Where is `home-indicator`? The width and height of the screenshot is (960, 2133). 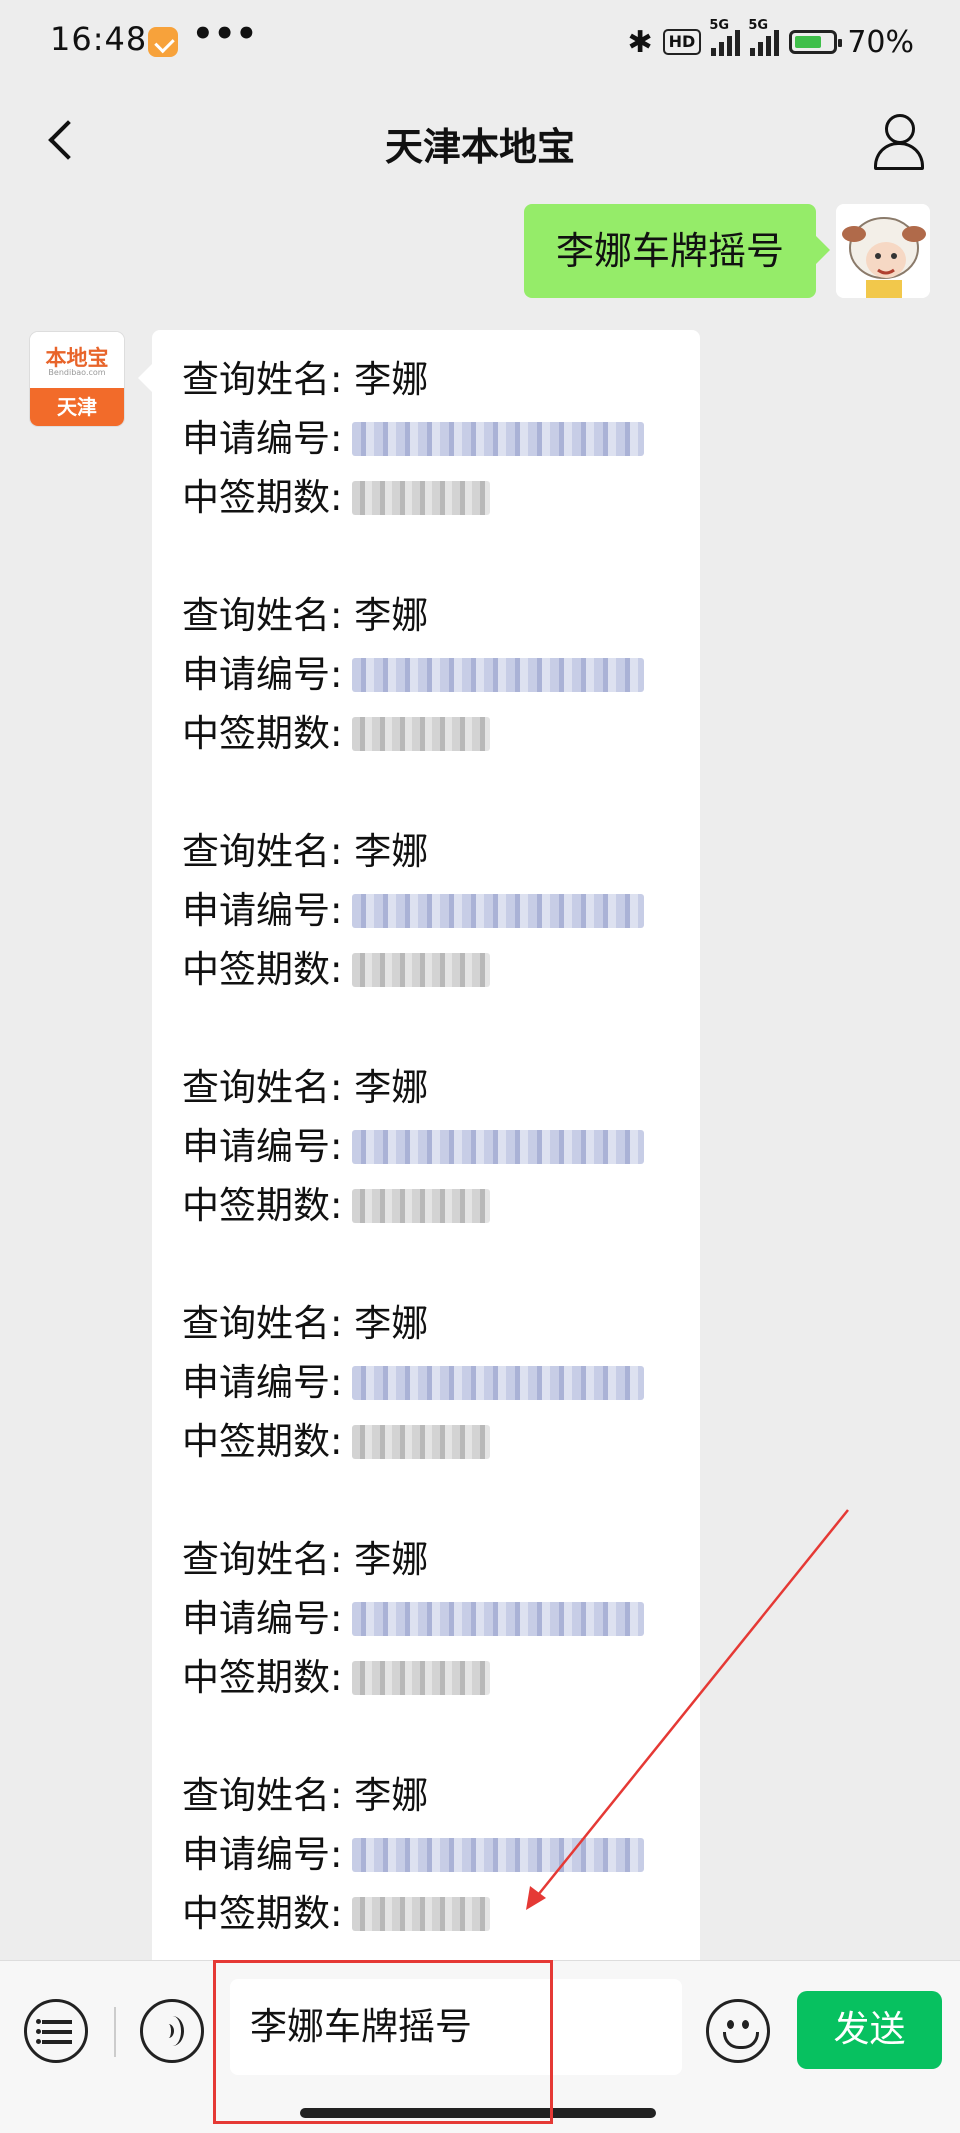
home-indicator is located at coordinates (478, 2113).